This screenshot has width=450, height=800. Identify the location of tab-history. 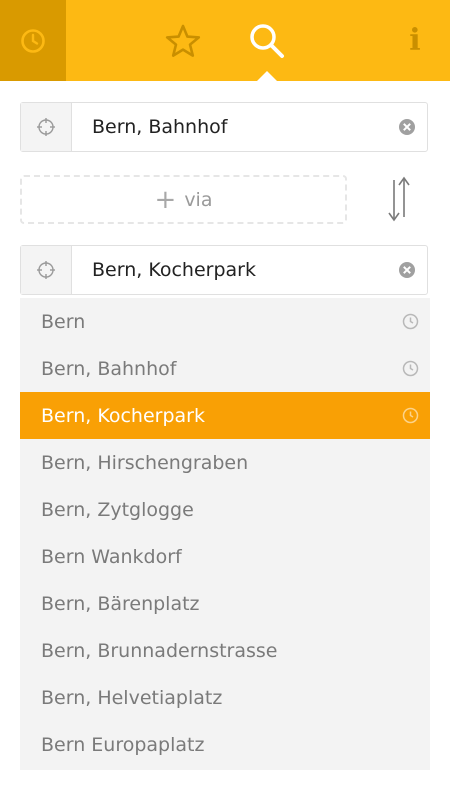
(33, 40).